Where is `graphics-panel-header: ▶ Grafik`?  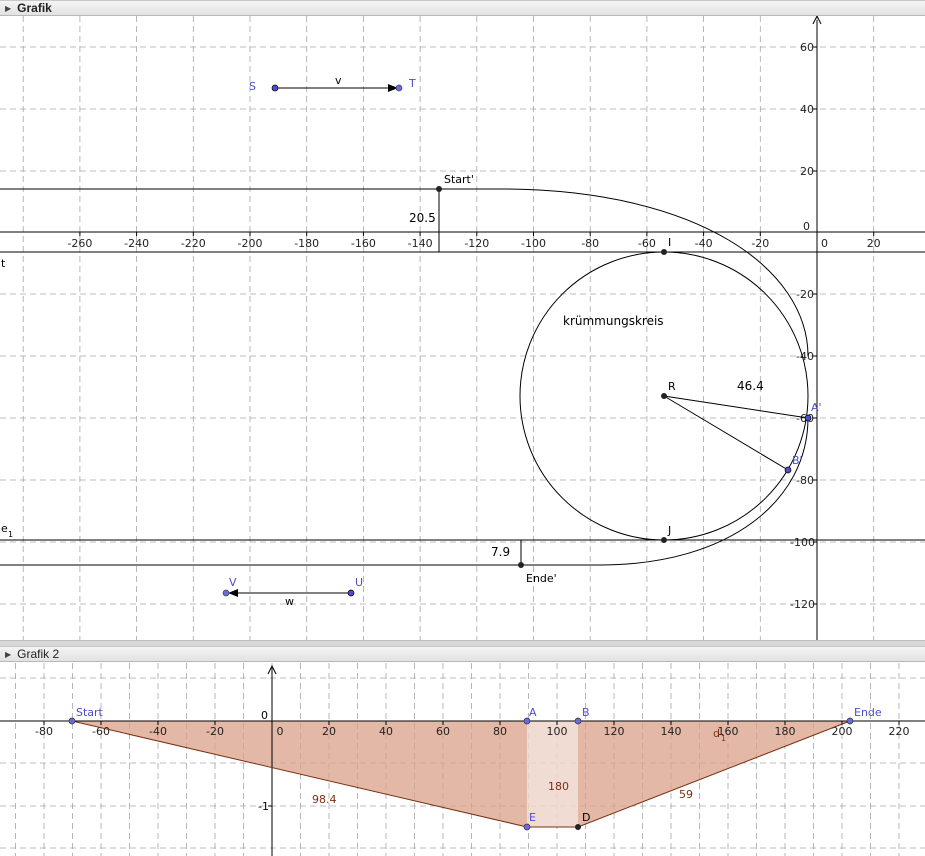 graphics-panel-header: ▶ Grafik is located at coordinates (462, 8).